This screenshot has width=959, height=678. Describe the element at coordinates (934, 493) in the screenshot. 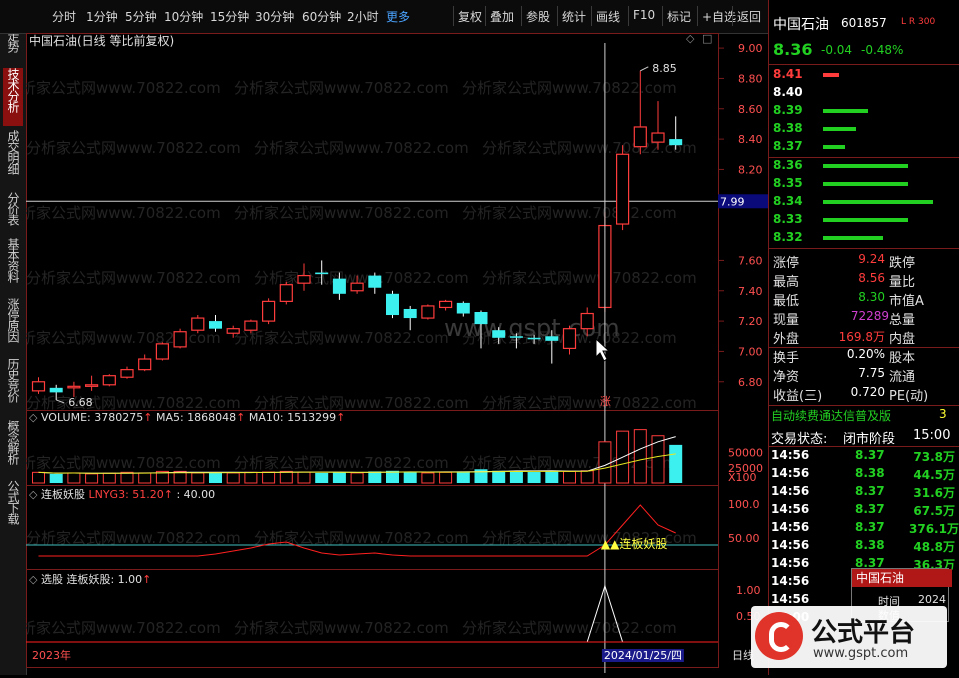

I see `tick-volume-2: 31.6万` at that location.